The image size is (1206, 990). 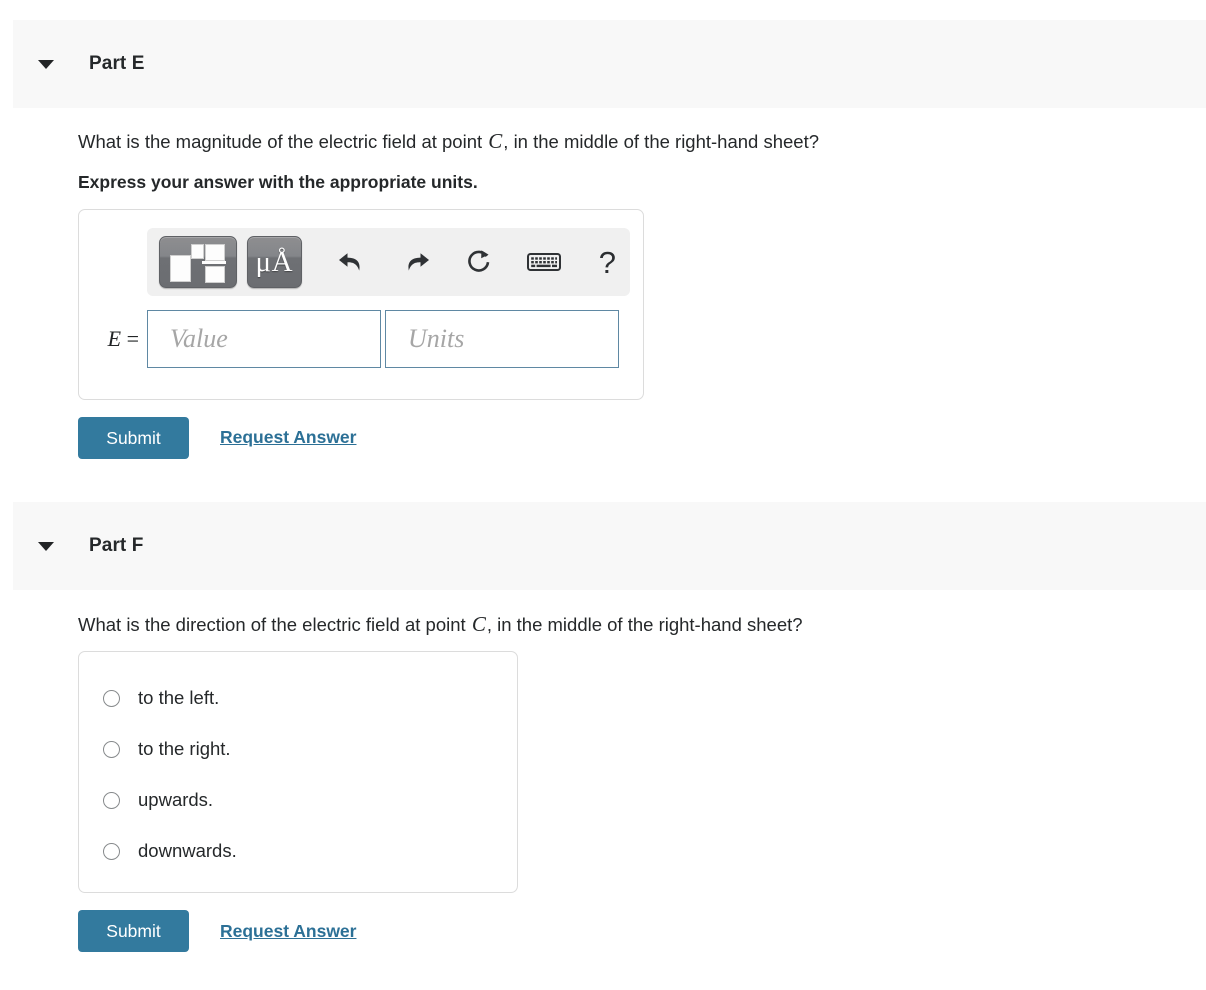 I want to click on units-button: μÅ, so click(x=274, y=262).